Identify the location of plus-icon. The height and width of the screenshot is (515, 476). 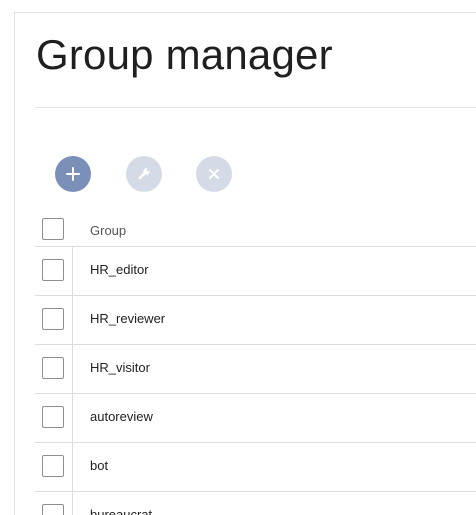
(73, 174).